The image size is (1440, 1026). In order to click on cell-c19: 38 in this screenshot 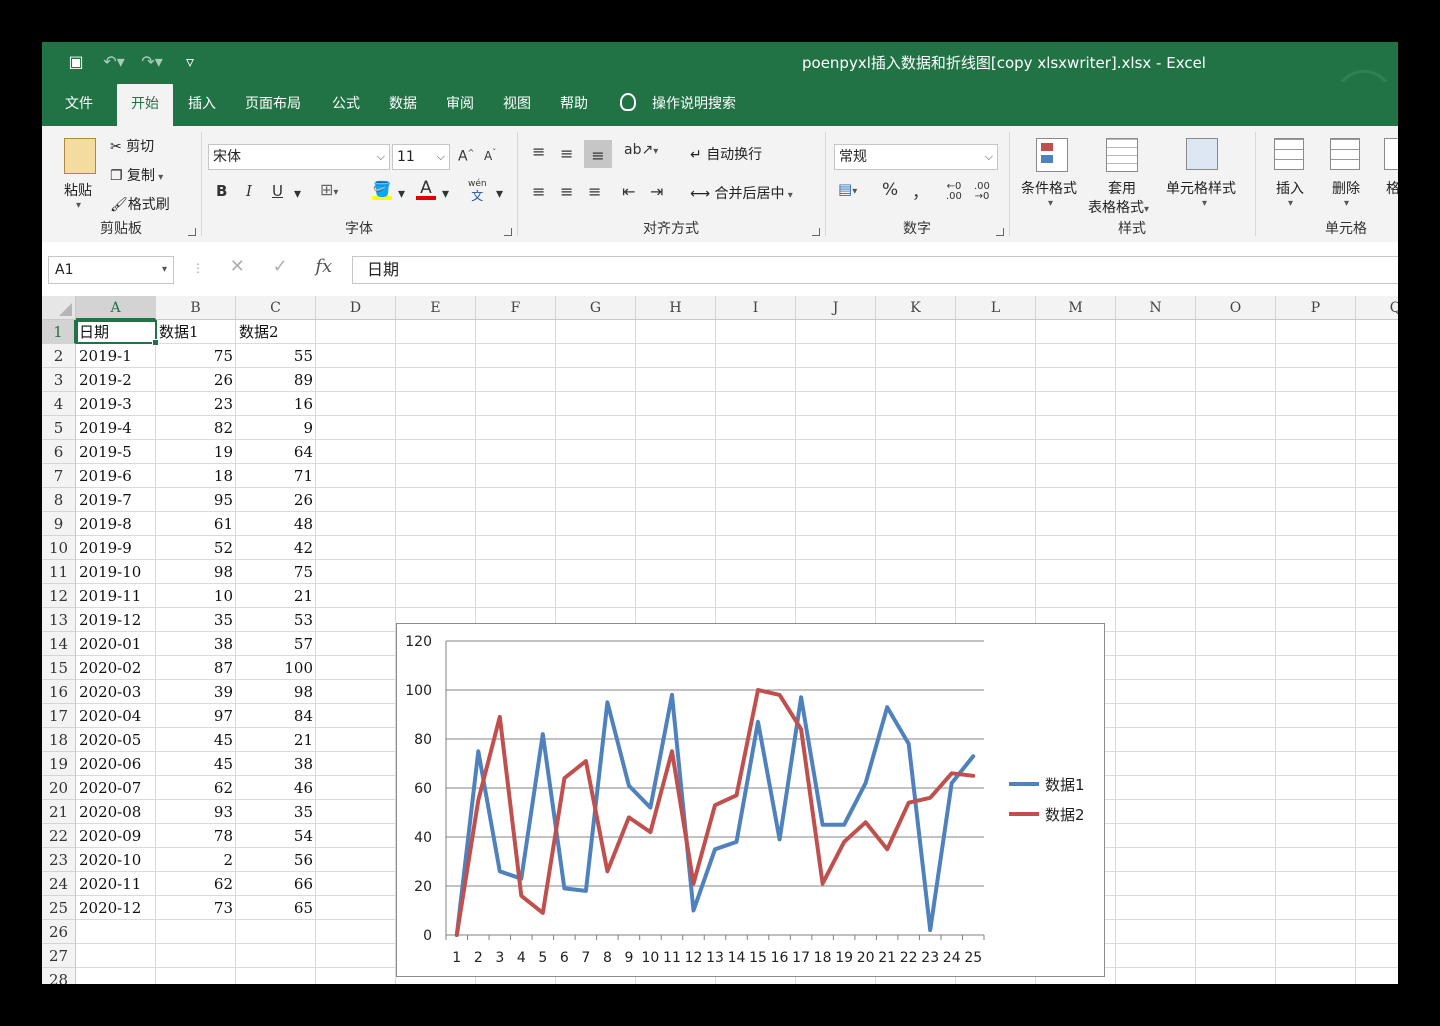, I will do `click(276, 764)`.